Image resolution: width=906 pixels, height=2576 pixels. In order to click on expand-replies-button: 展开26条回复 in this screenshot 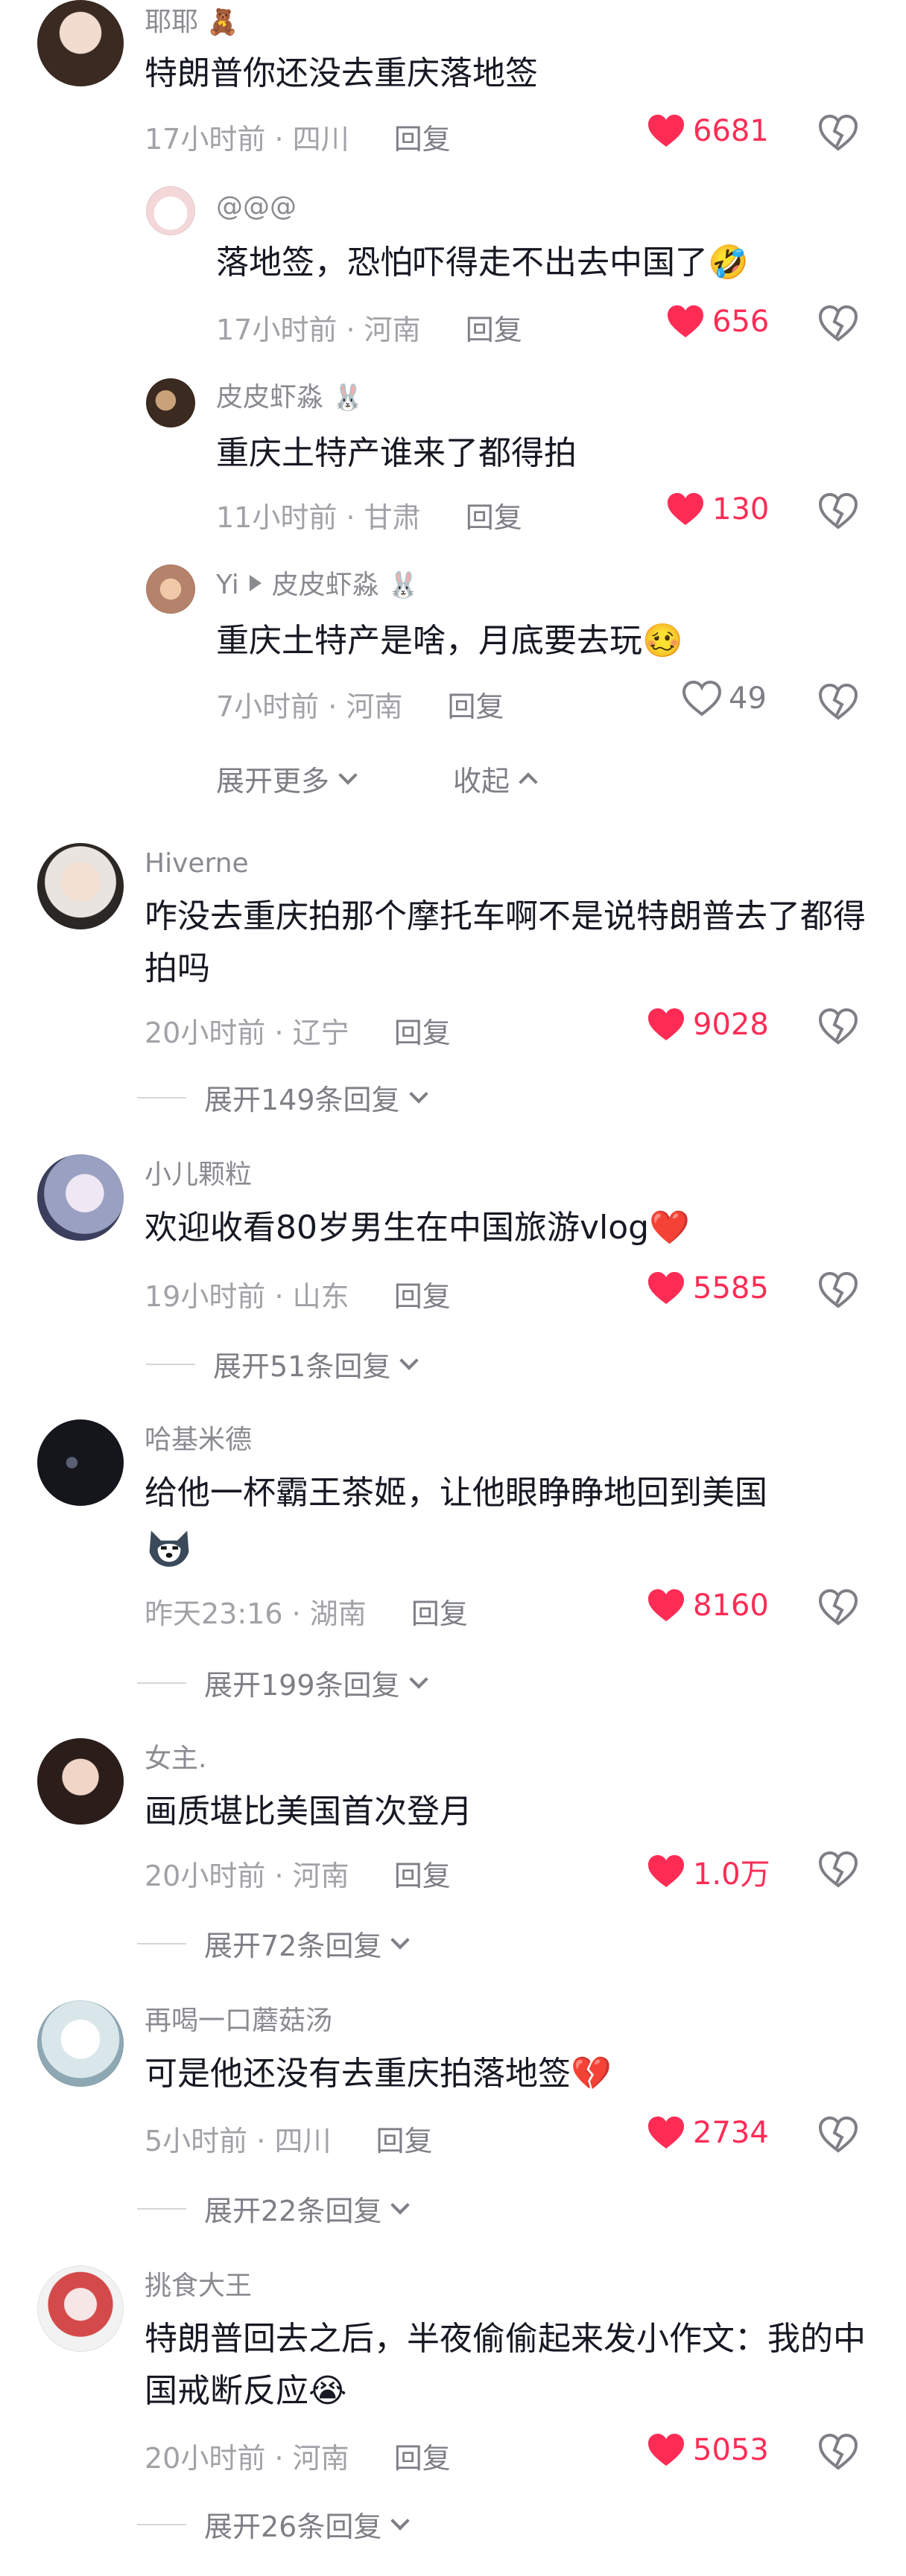, I will do `click(274, 2524)`.